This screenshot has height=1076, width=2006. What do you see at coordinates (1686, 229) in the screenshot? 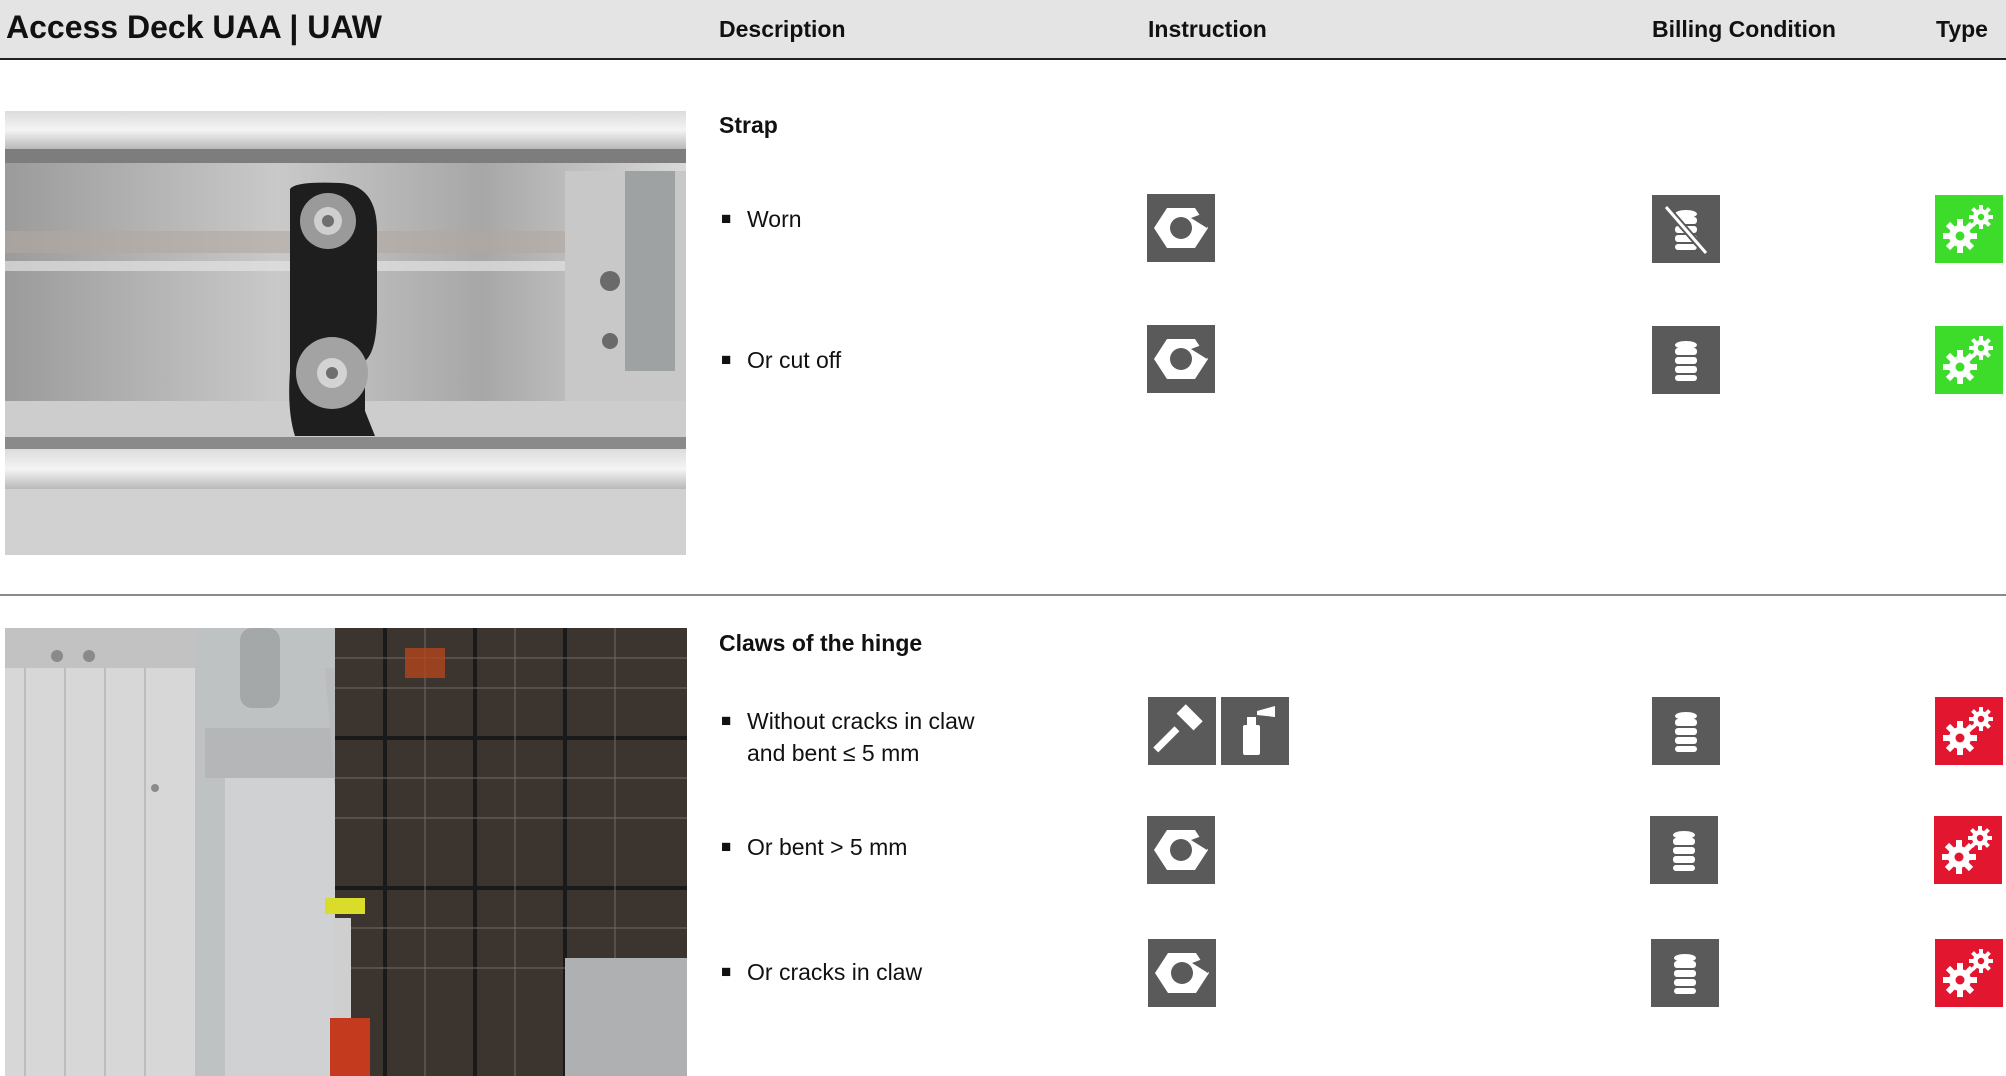
I see `no-charge-coins-icon` at bounding box center [1686, 229].